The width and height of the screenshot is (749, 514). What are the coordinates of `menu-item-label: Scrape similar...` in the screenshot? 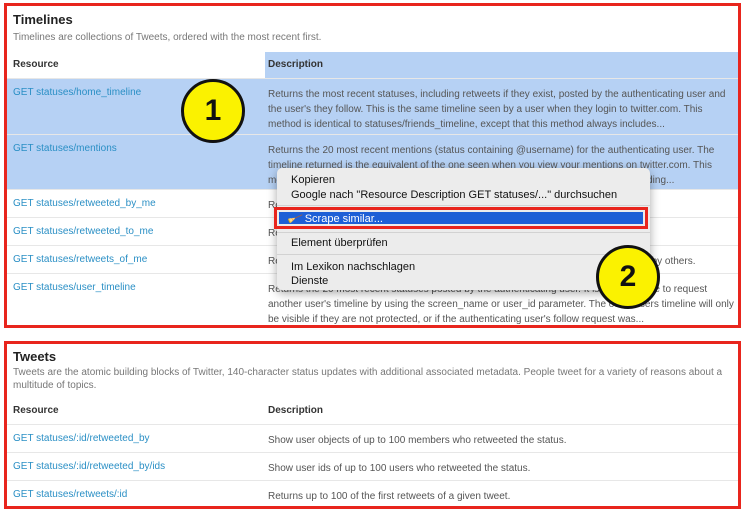 It's located at (343, 219).